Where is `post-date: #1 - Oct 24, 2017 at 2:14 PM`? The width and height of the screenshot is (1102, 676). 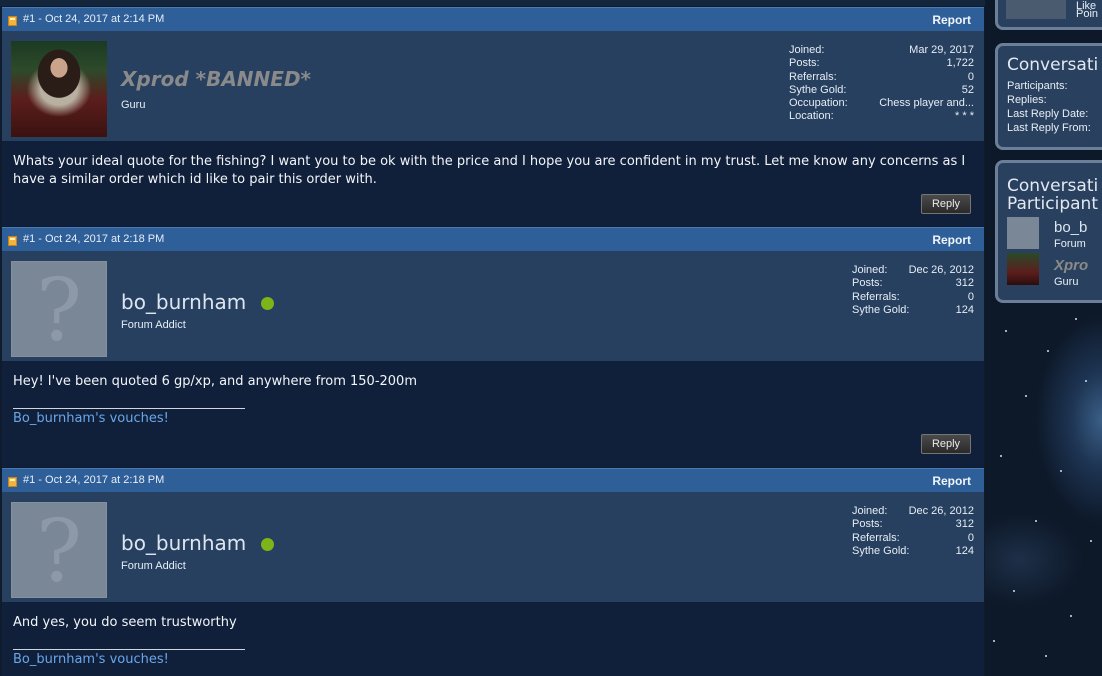 post-date: #1 - Oct 24, 2017 at 2:14 PM is located at coordinates (93, 19).